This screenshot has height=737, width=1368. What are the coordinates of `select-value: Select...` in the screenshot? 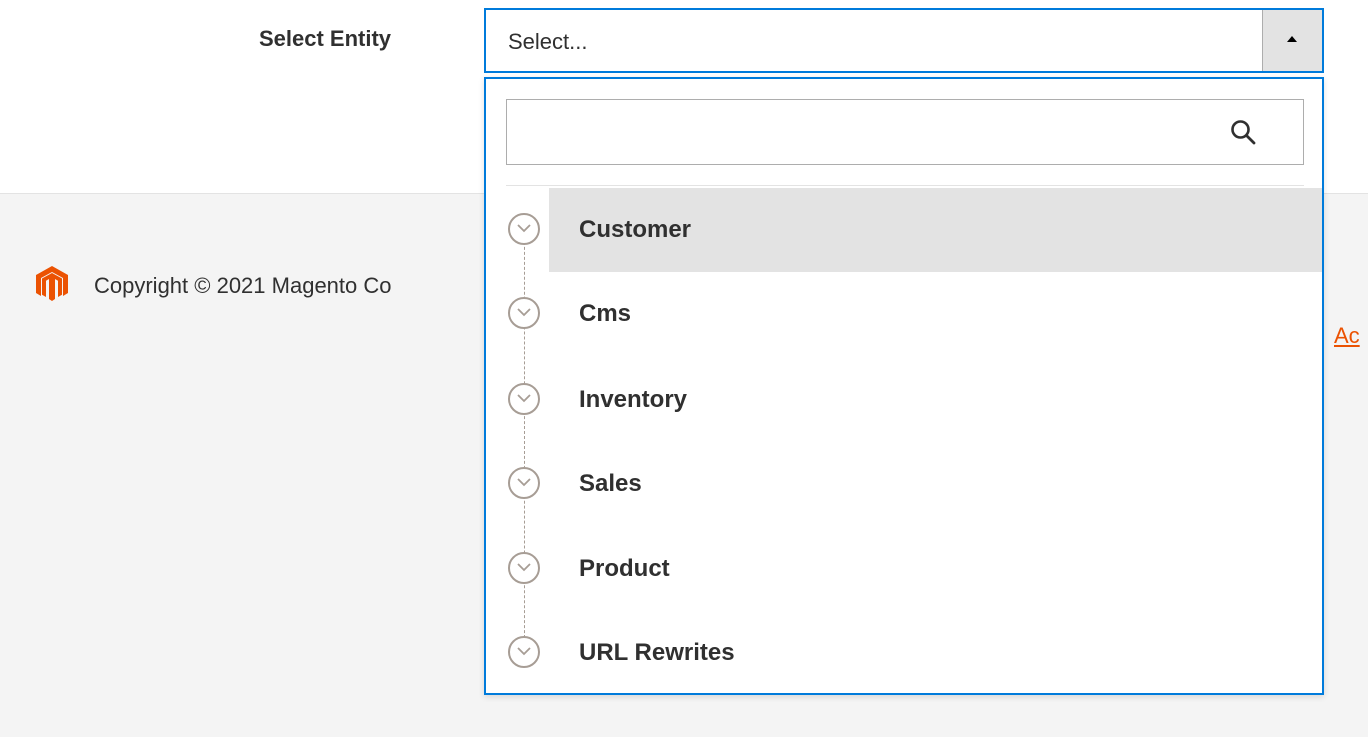 It's located at (548, 41).